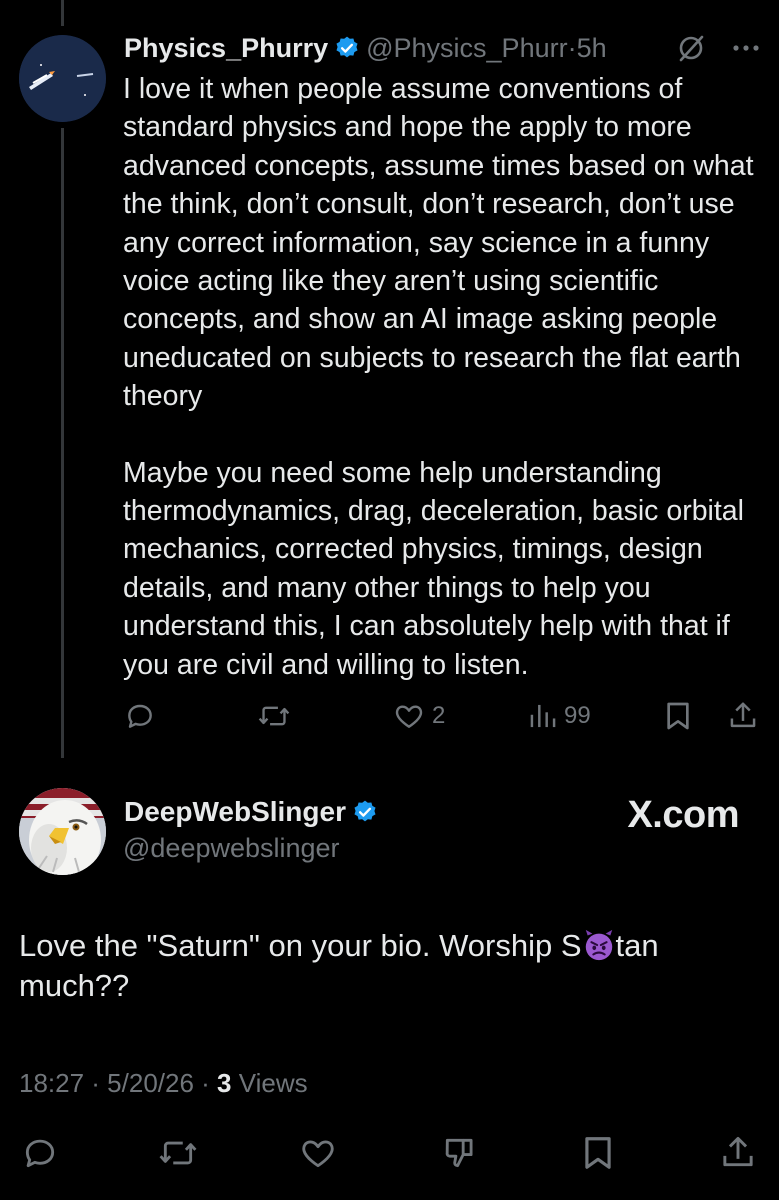 The width and height of the screenshot is (779, 1200). Describe the element at coordinates (439, 715) in the screenshot. I see `like-count: 2` at that location.